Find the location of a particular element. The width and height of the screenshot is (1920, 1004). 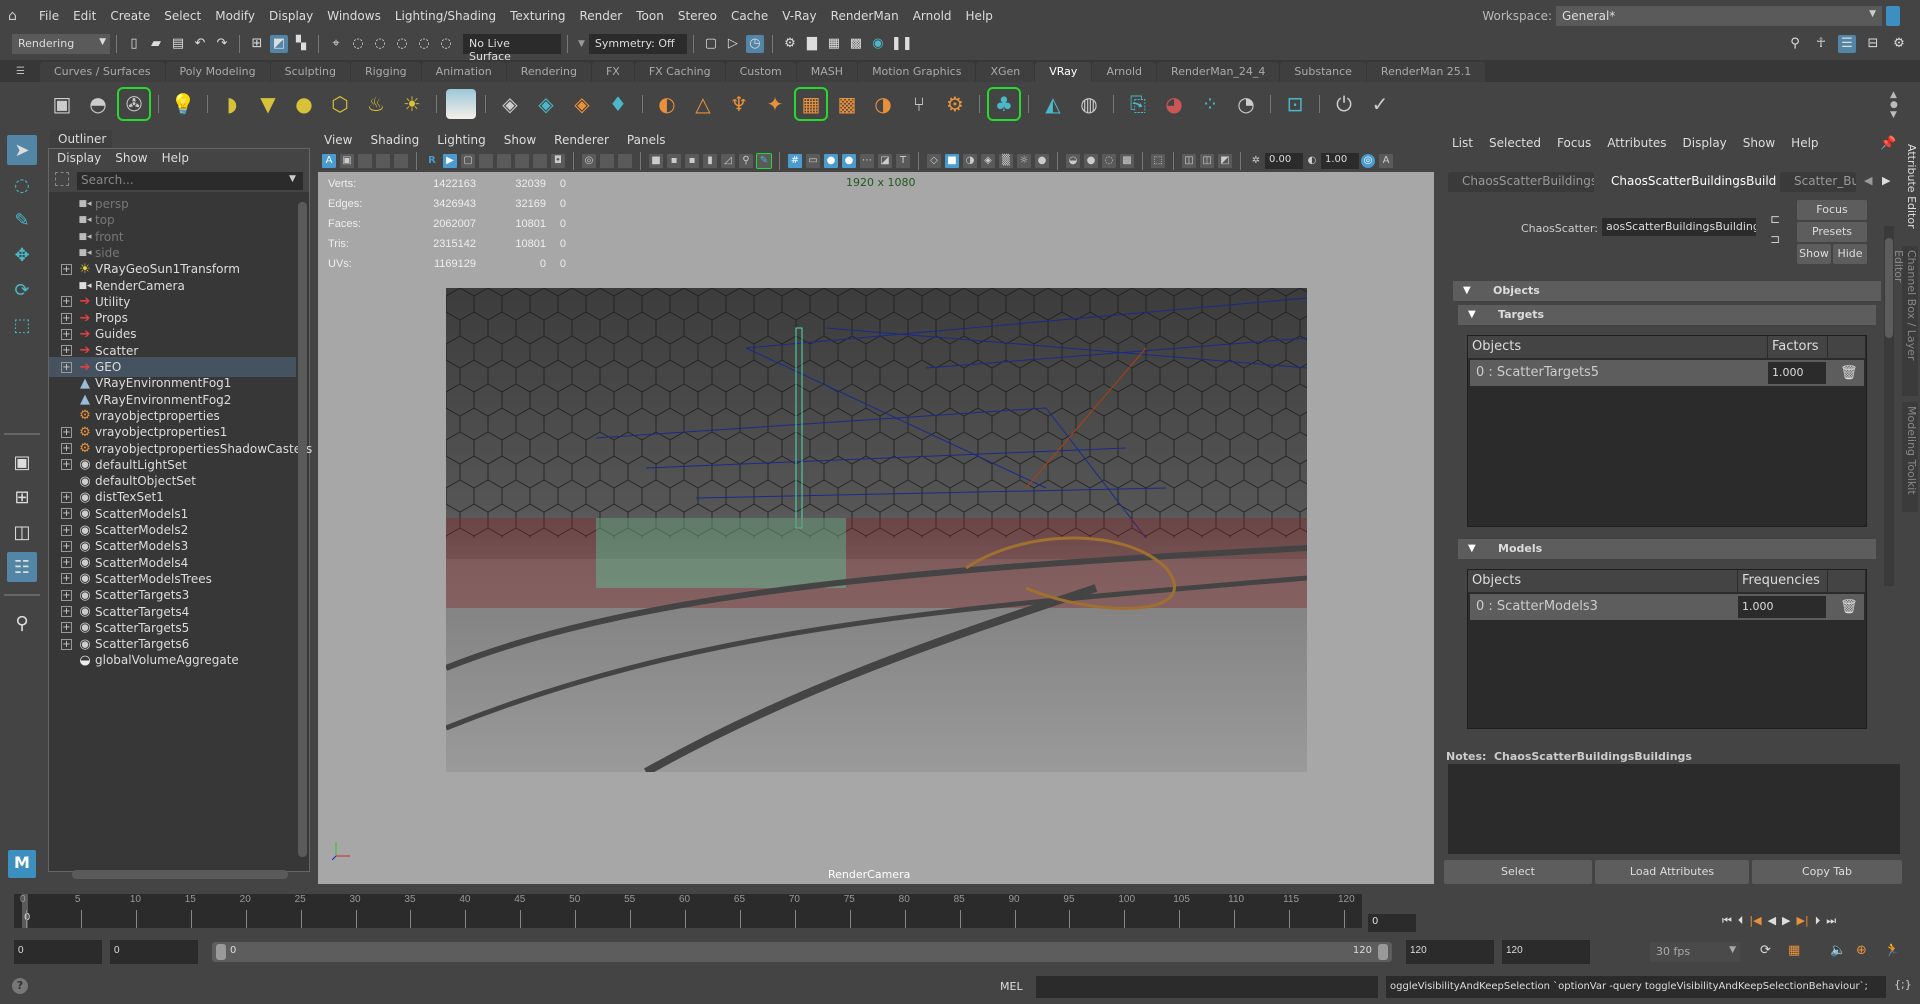

node-name-field: aosScatterBuildingsBuildings is located at coordinates (1679, 227).